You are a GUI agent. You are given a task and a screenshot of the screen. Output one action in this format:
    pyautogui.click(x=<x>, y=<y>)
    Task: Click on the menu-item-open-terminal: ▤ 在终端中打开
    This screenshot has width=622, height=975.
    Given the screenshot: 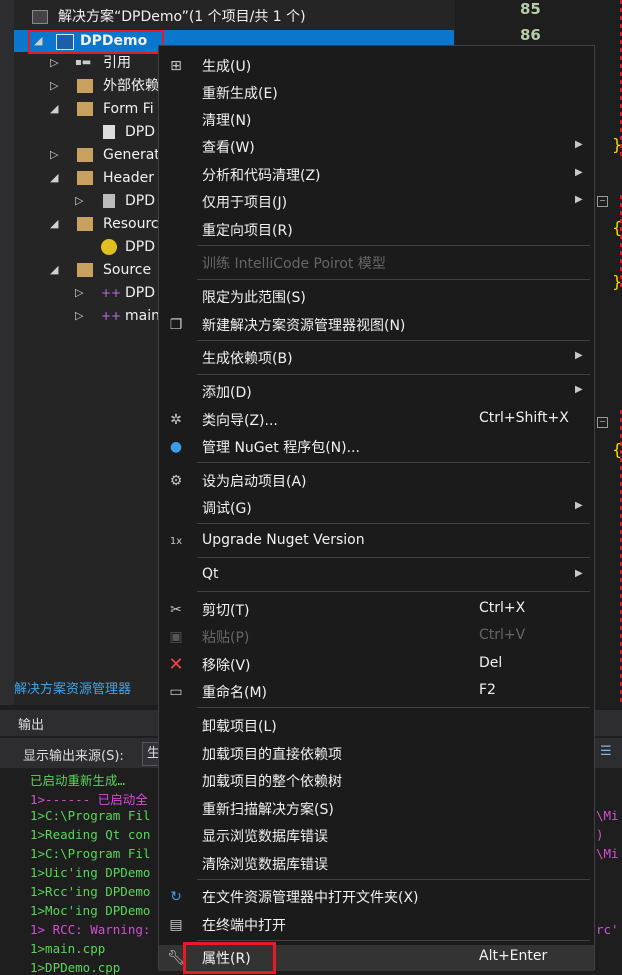 What is the action you would take?
    pyautogui.click(x=376, y=925)
    